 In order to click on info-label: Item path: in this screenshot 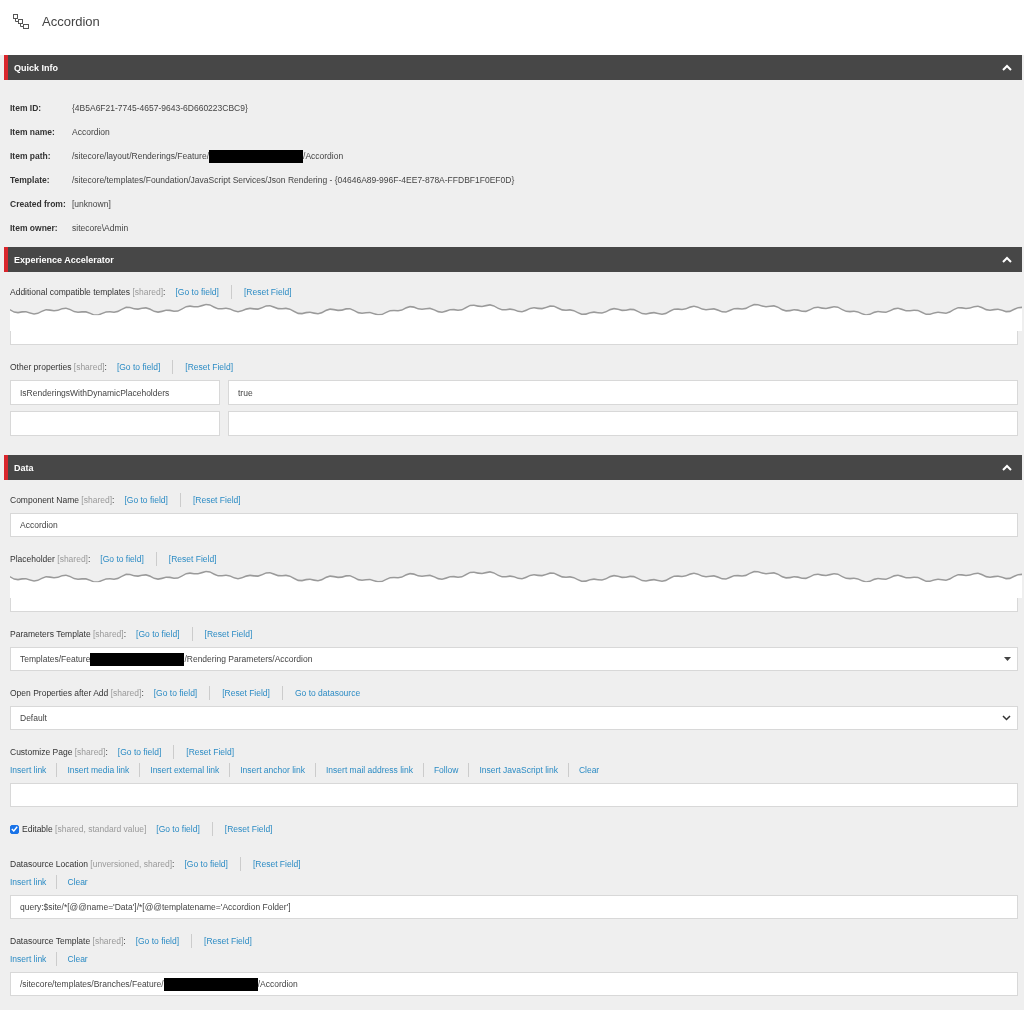, I will do `click(31, 156)`.